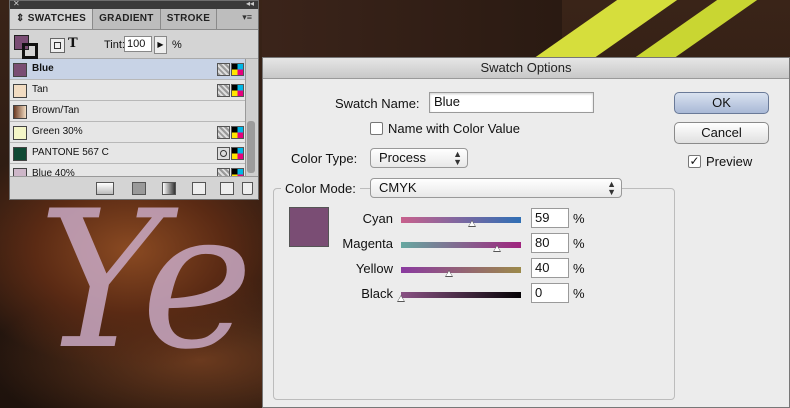 This screenshot has width=790, height=408. What do you see at coordinates (114, 45) in the screenshot?
I see `tint-label: Tint:` at bounding box center [114, 45].